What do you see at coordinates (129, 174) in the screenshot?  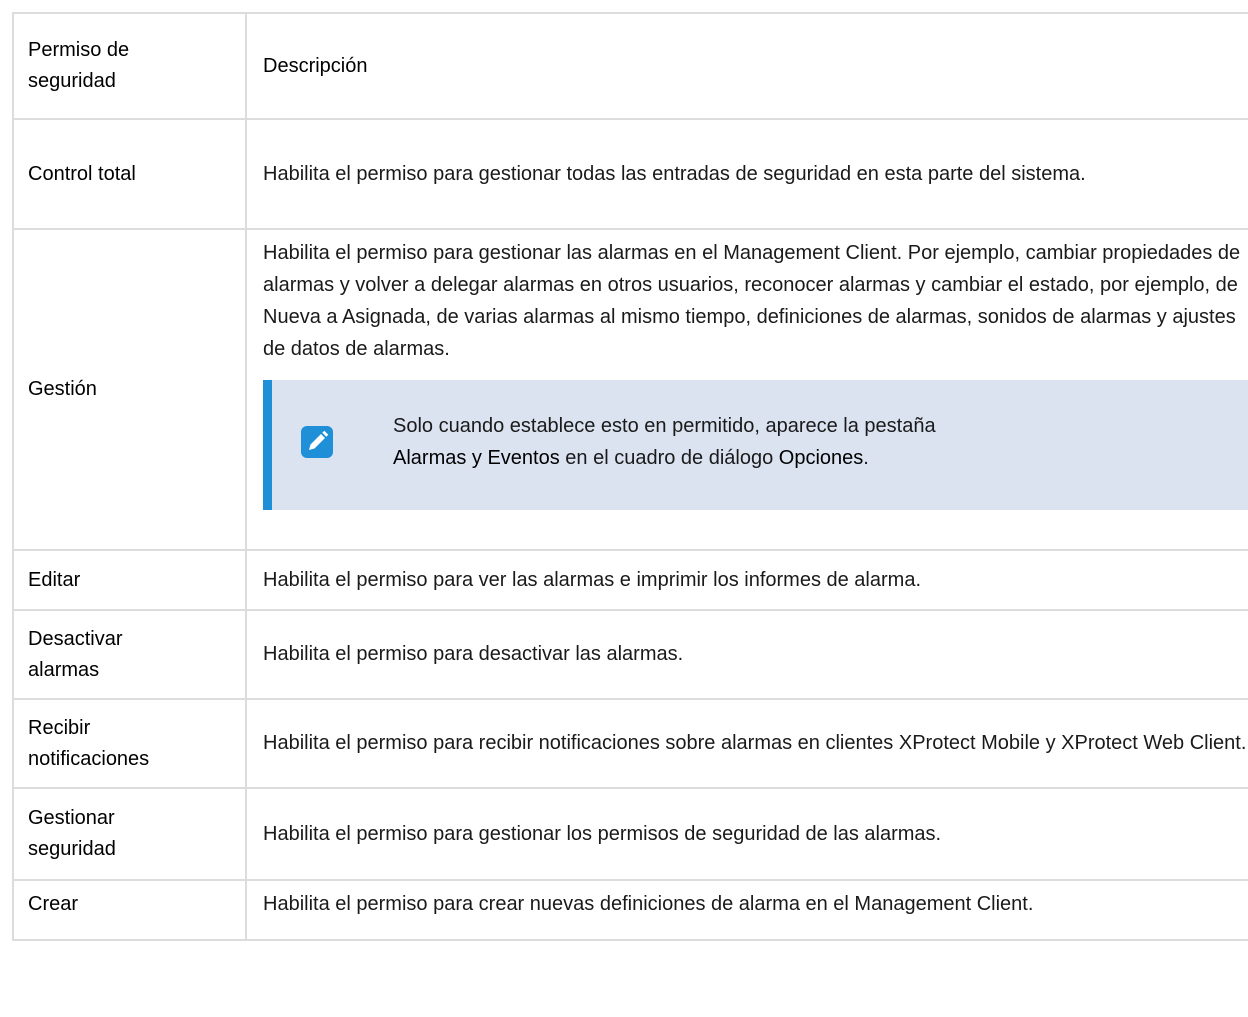 I see `permission-name: Control total` at bounding box center [129, 174].